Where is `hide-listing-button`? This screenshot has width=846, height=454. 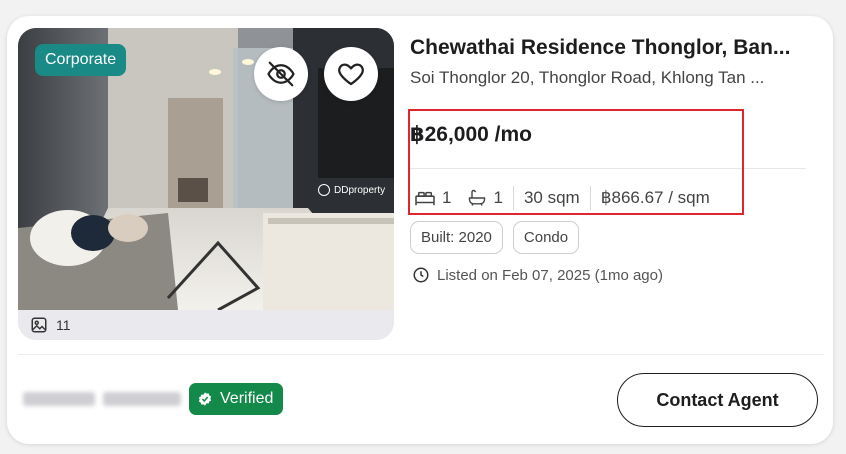
hide-listing-button is located at coordinates (281, 74).